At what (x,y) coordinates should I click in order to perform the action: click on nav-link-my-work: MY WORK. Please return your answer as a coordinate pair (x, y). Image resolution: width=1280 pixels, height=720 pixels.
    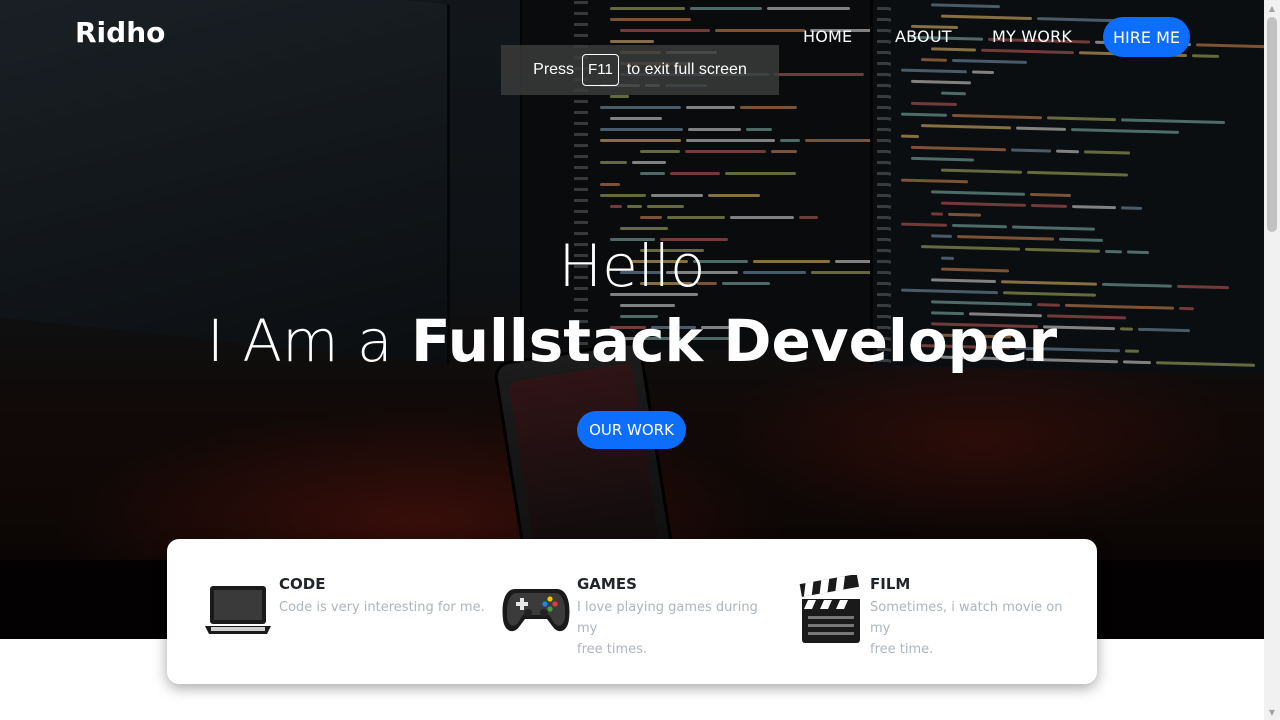
    Looking at the image, I should click on (1032, 36).